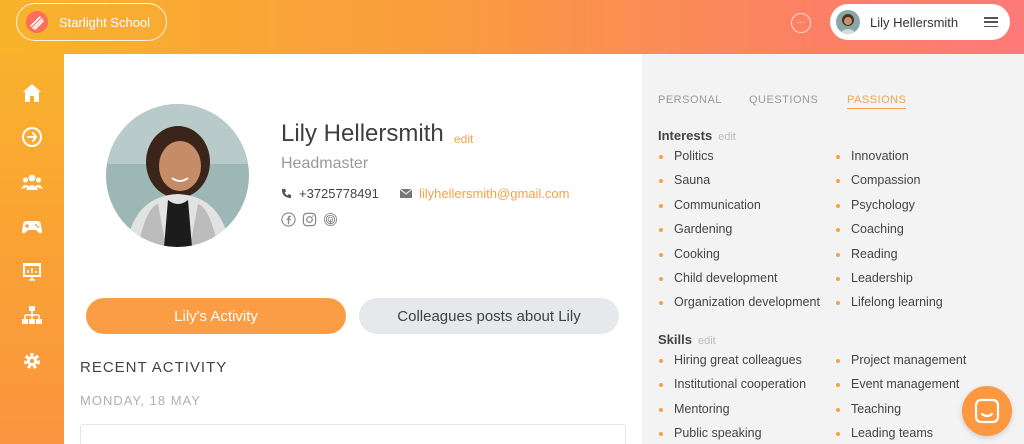 The width and height of the screenshot is (1024, 444). Describe the element at coordinates (730, 360) in the screenshot. I see `skill-tag: Hiring great colleagues` at that location.